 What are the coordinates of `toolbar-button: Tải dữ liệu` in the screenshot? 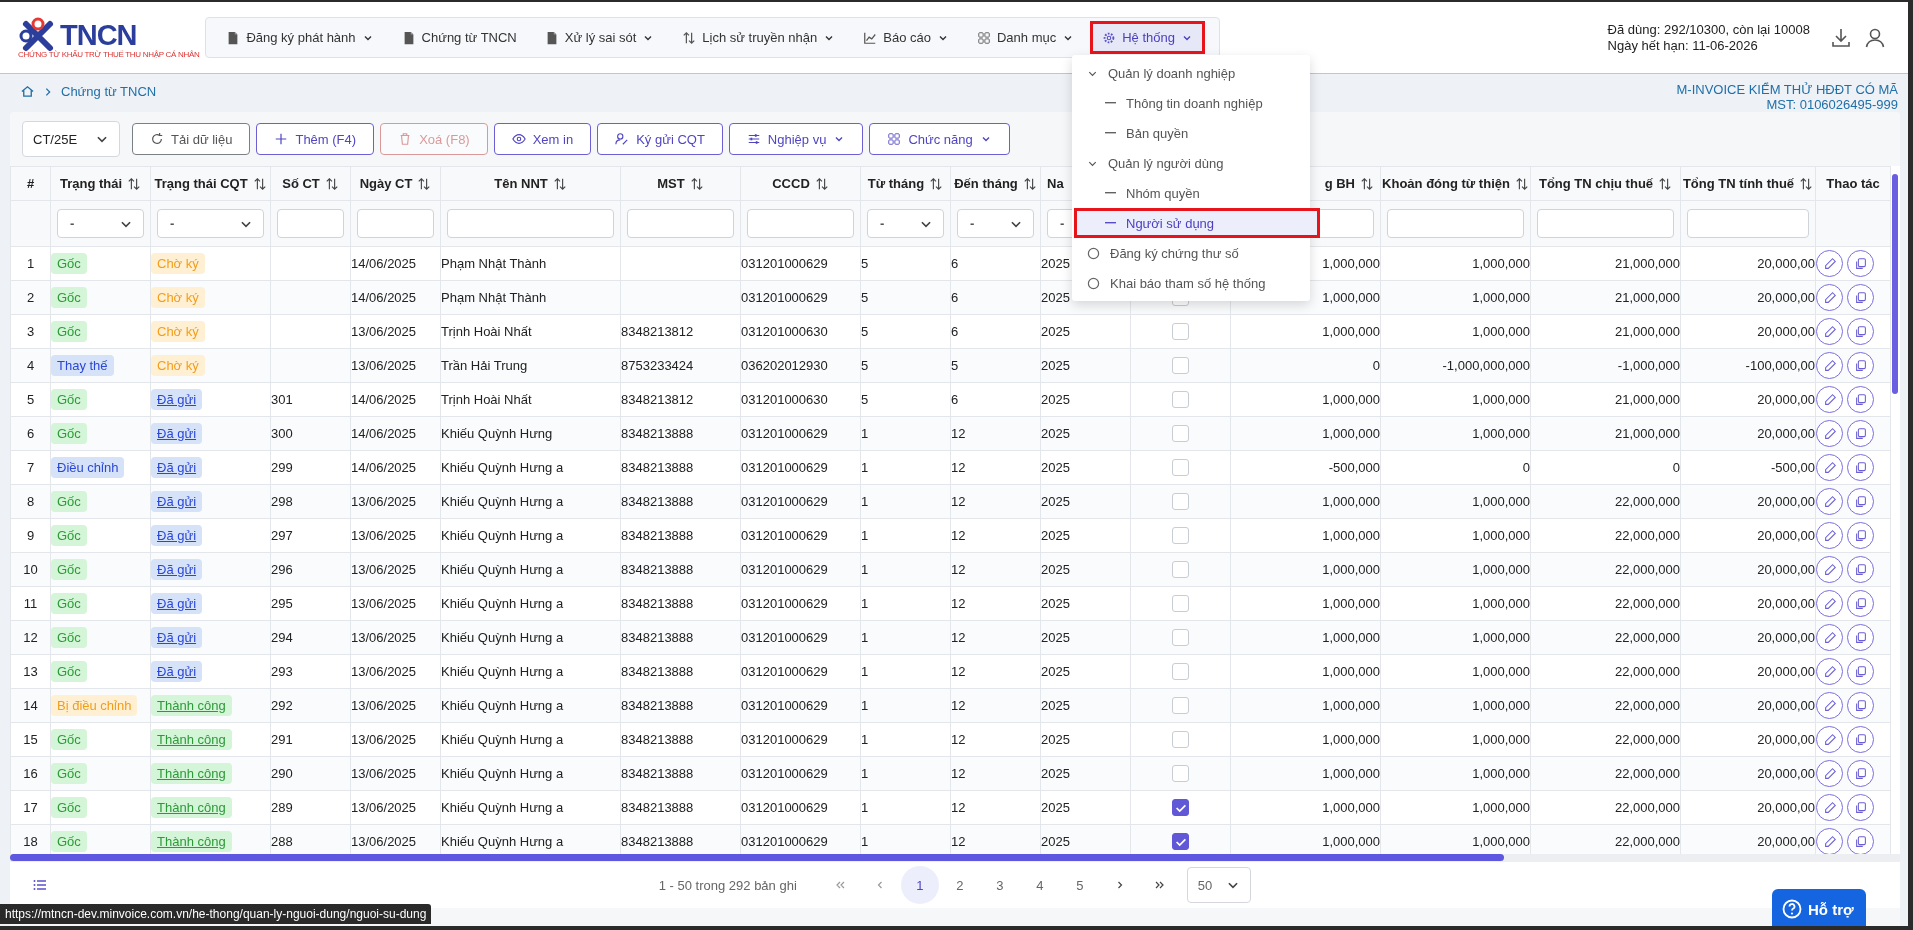 It's located at (191, 139).